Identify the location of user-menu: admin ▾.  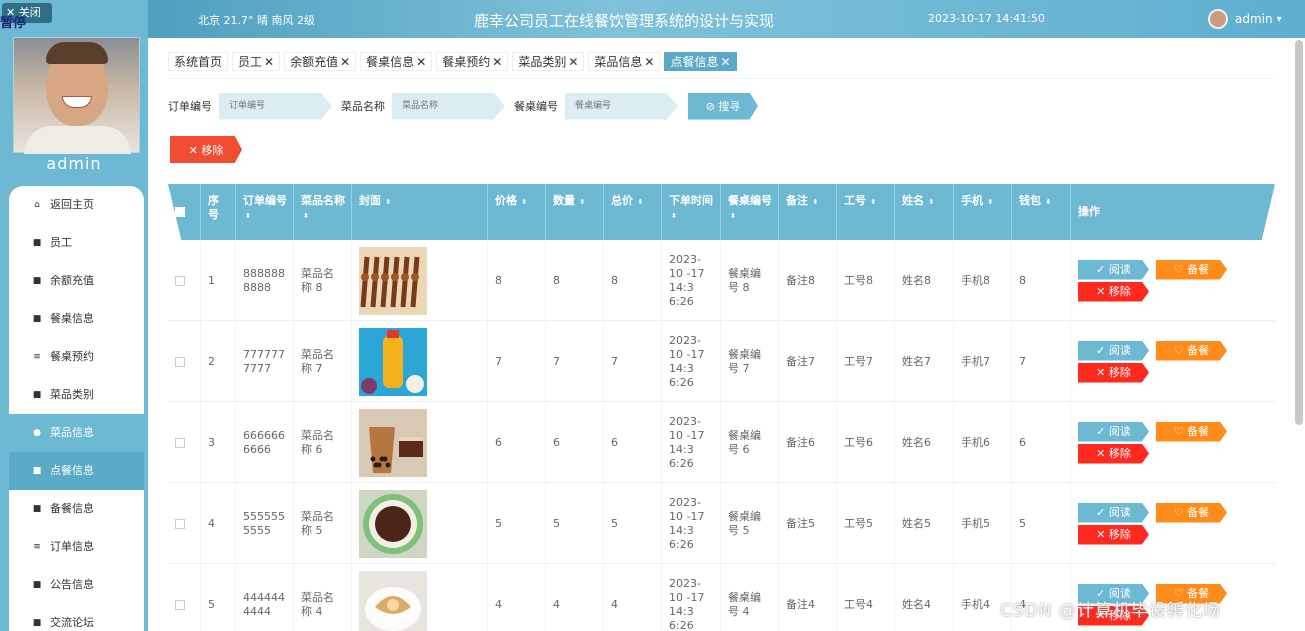
(1245, 19).